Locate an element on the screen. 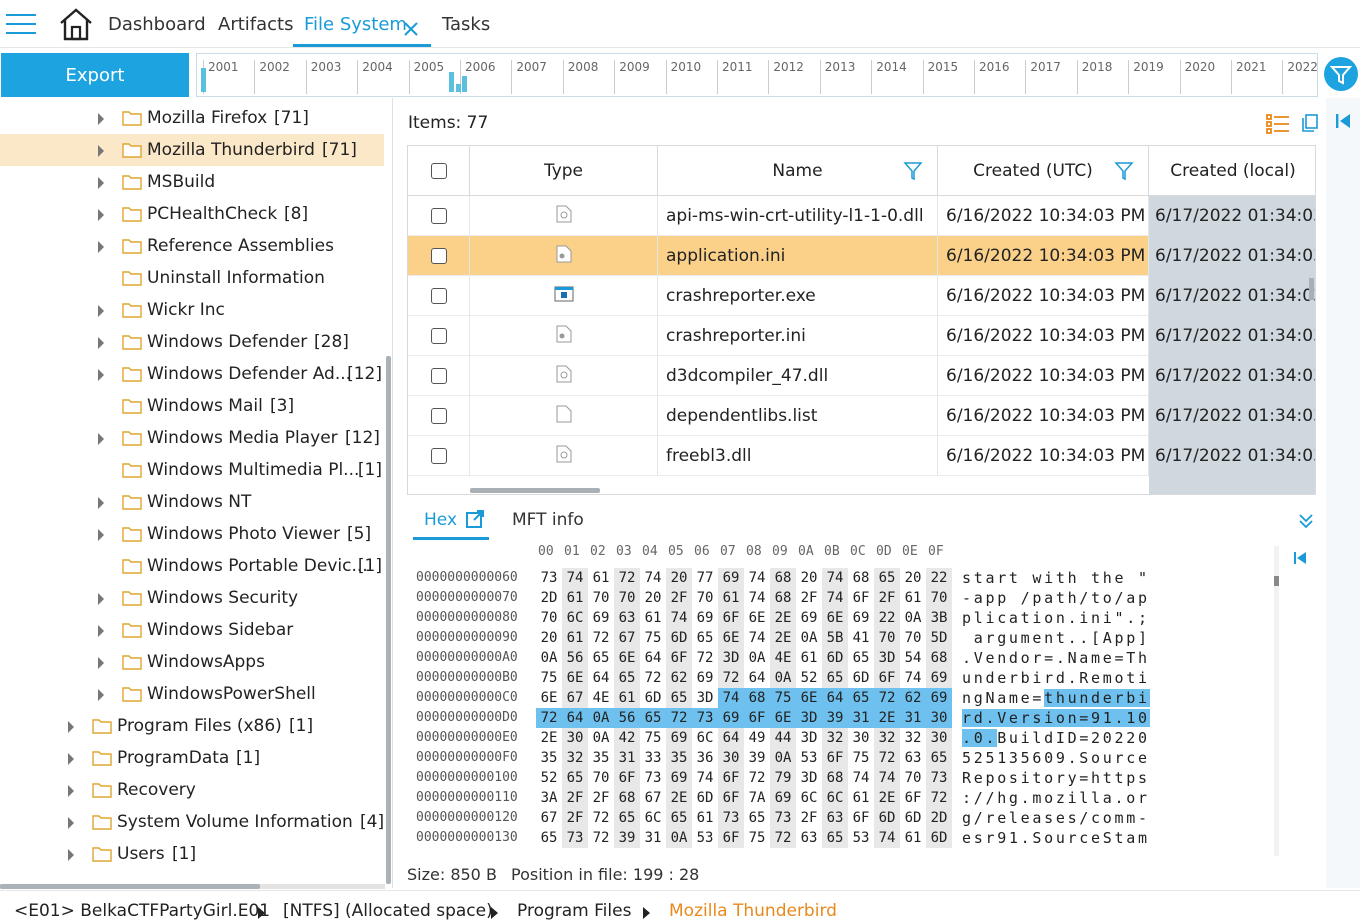 This screenshot has width=1360, height=922. hex-byte: 79 is located at coordinates (783, 778).